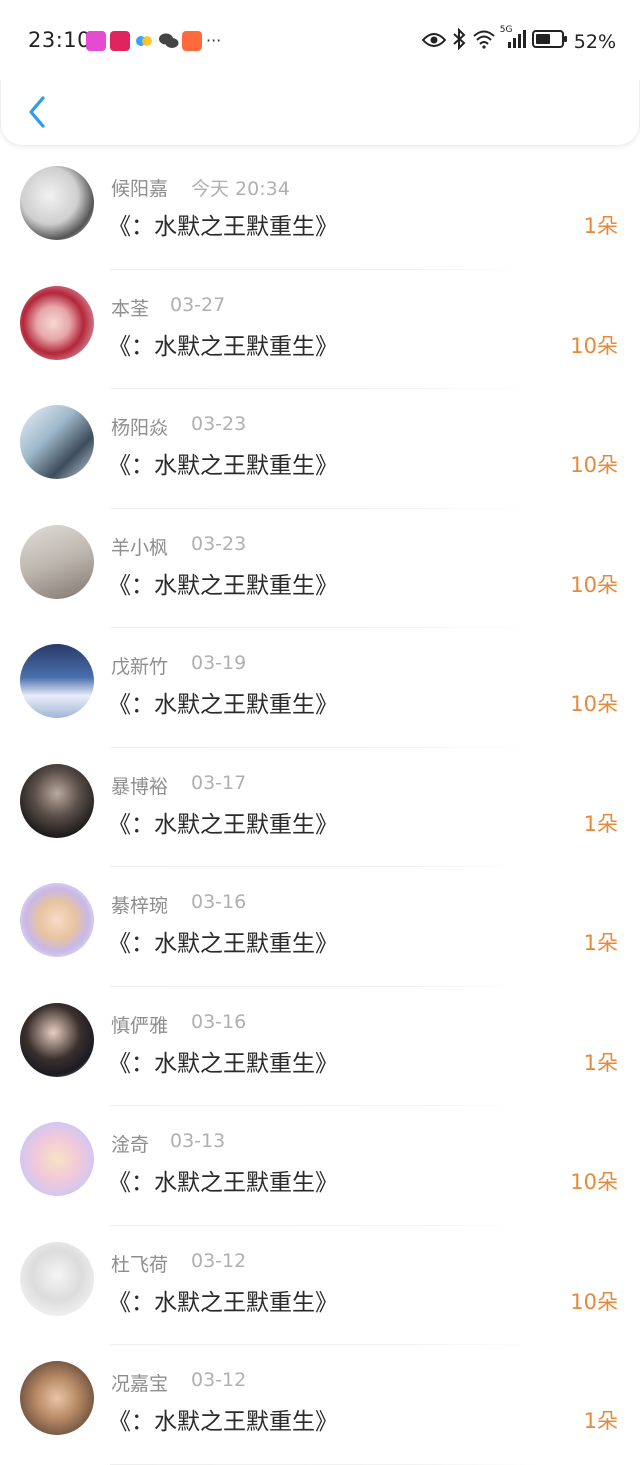  What do you see at coordinates (506, 30) in the screenshot?
I see `network-type: 5G` at bounding box center [506, 30].